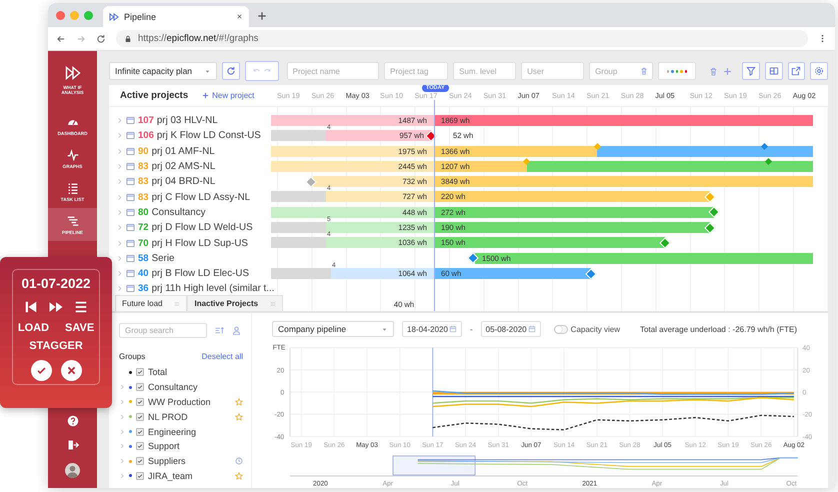 Image resolution: width=838 pixels, height=492 pixels. Describe the element at coordinates (719, 329) in the screenshot. I see `summary-text: Total average underload : -26.79 wh/h (FTE)` at that location.